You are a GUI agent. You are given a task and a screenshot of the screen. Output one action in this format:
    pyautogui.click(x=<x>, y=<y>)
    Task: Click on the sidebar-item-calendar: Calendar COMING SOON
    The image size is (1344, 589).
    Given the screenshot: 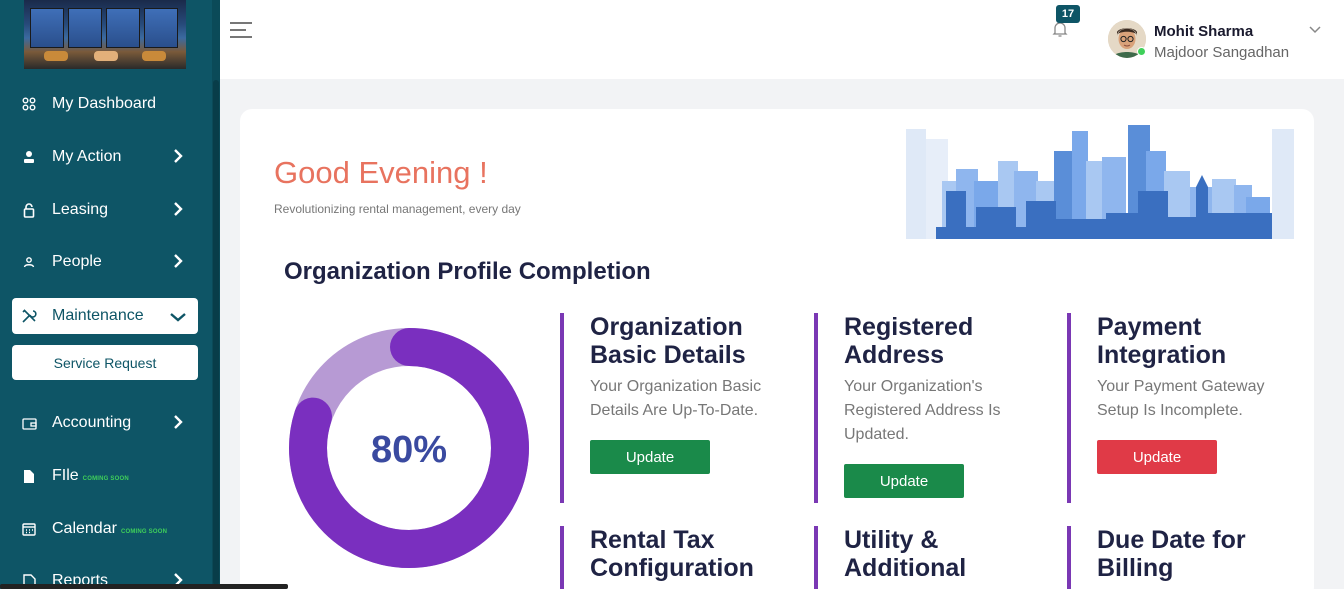 What is the action you would take?
    pyautogui.click(x=105, y=529)
    